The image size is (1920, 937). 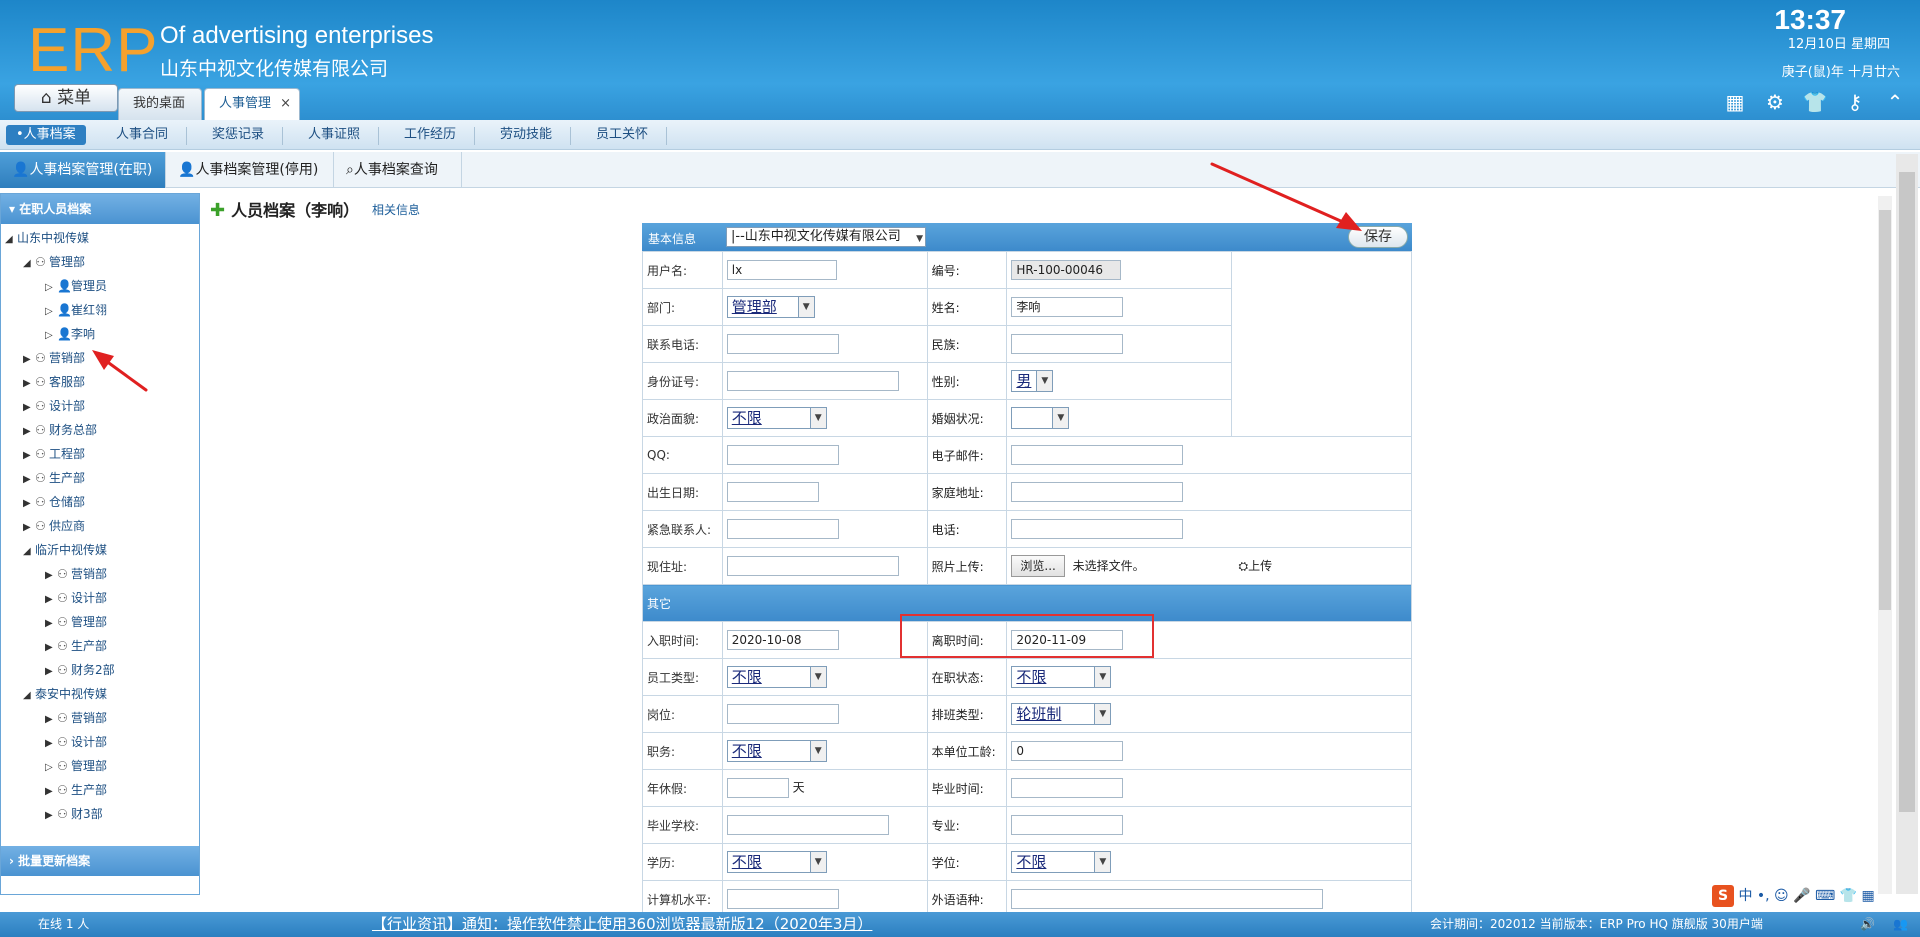 I want to click on online-count: 在线 1 人, so click(x=64, y=924).